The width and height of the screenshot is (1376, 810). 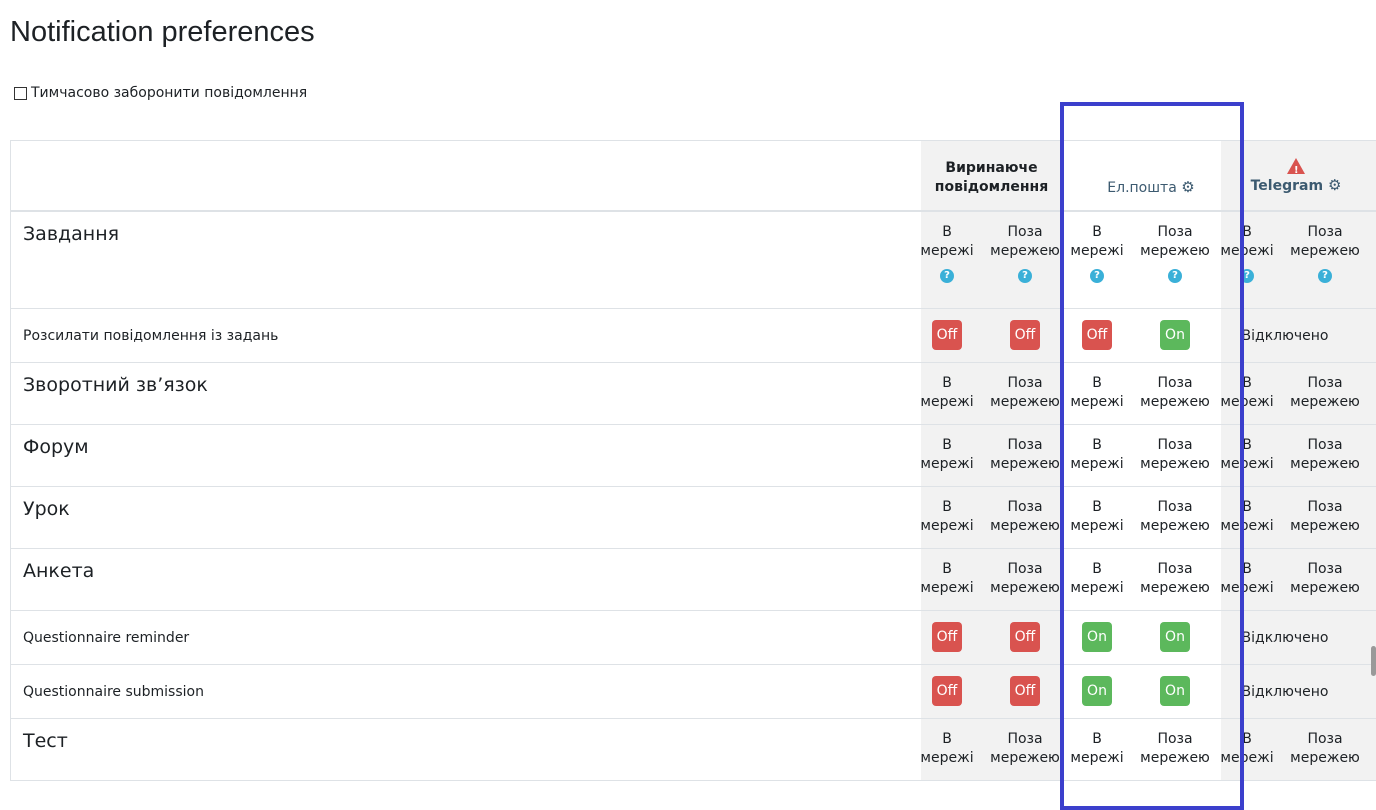 What do you see at coordinates (991, 177) in the screenshot?
I see `processor-popup-header: Виринаюче повідомлення` at bounding box center [991, 177].